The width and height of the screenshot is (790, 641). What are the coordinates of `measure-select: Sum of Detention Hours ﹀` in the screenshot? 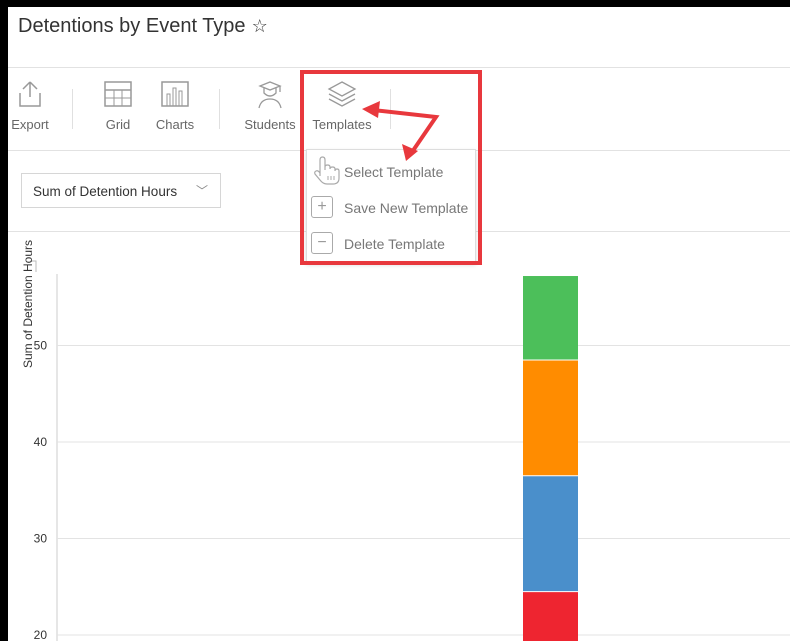 It's located at (121, 190).